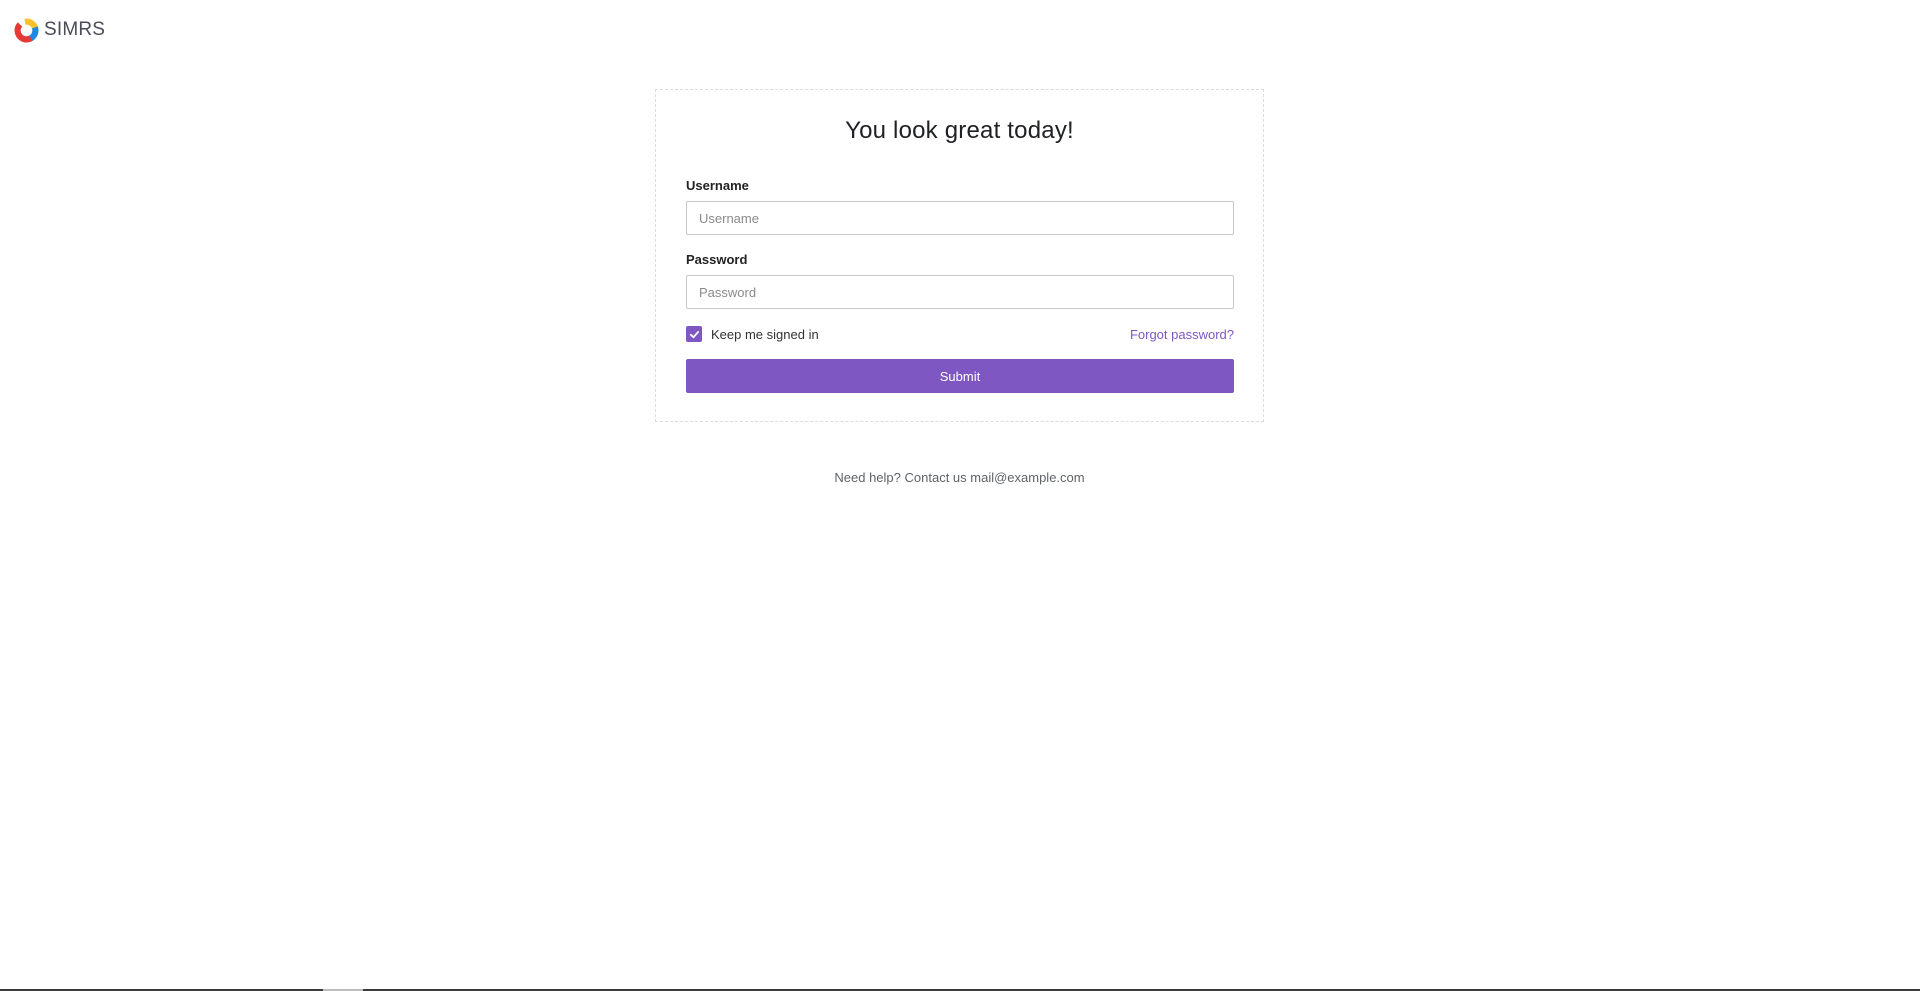  I want to click on checkmark-icon, so click(694, 334).